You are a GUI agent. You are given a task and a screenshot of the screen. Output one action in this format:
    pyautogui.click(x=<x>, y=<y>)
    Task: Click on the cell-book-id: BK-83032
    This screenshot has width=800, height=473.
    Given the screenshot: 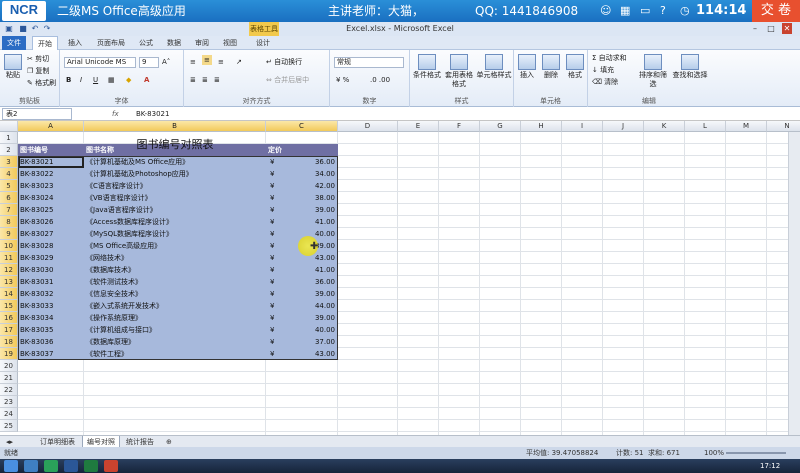 What is the action you would take?
    pyautogui.click(x=51, y=294)
    